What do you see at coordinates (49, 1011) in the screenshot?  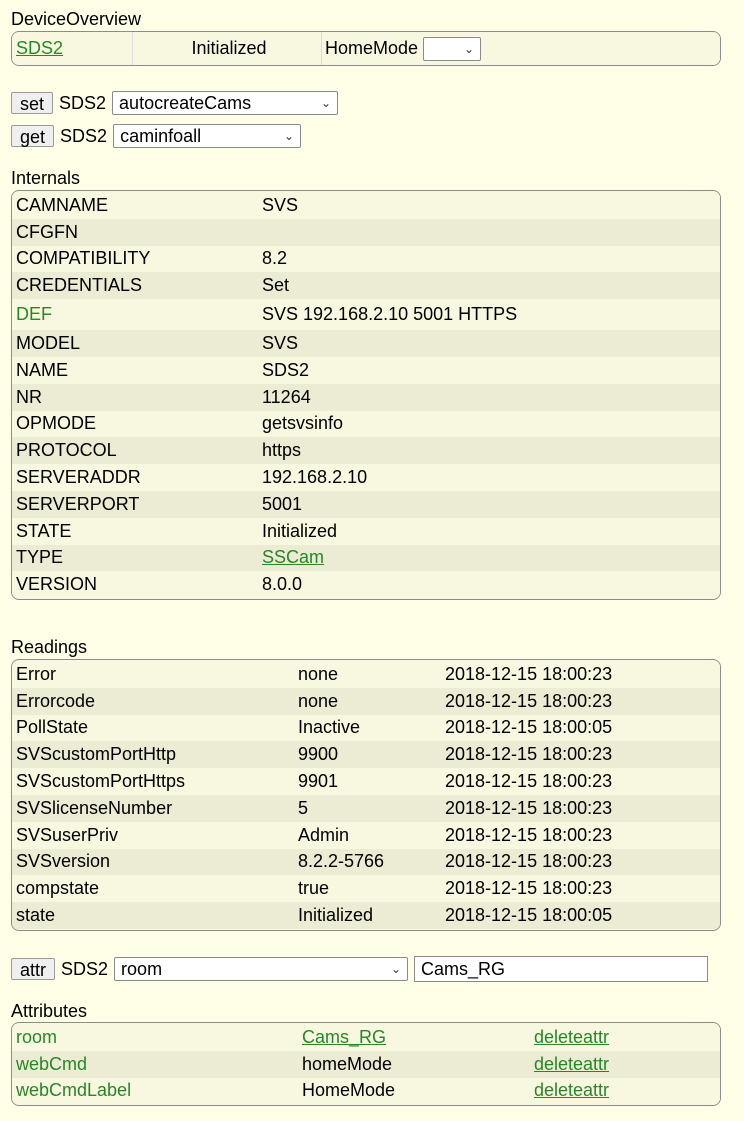 I see `attributes-title: Attributes` at bounding box center [49, 1011].